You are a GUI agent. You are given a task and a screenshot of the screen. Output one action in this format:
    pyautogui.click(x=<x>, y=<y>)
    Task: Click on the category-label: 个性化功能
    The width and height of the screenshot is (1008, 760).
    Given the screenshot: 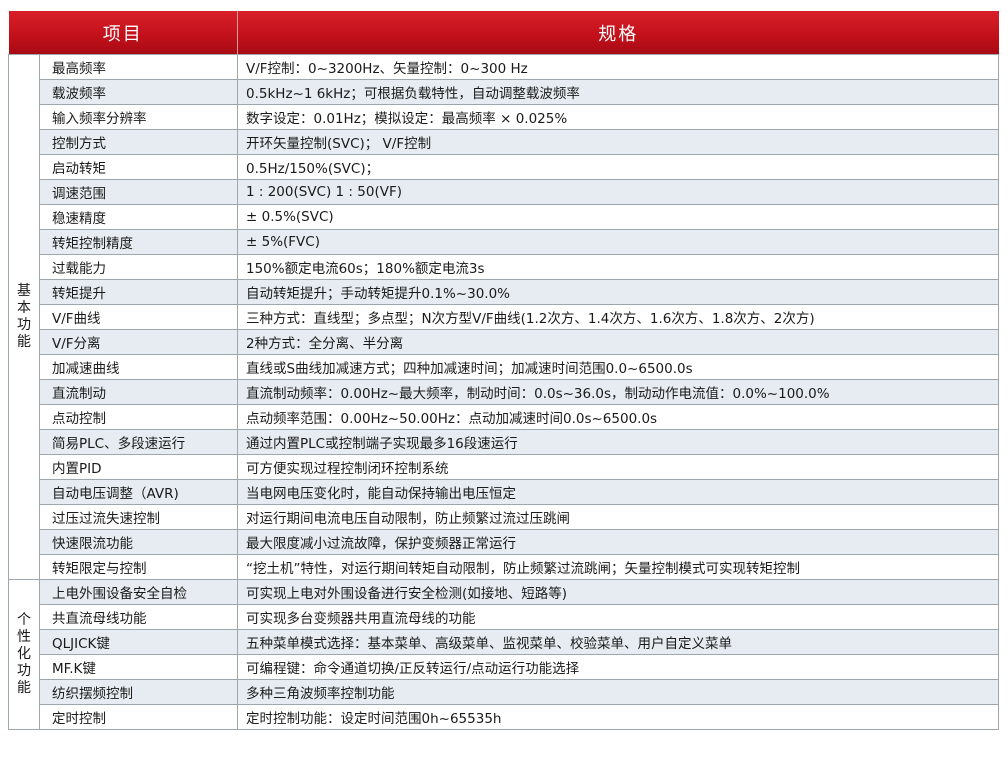 What is the action you would take?
    pyautogui.click(x=24, y=654)
    